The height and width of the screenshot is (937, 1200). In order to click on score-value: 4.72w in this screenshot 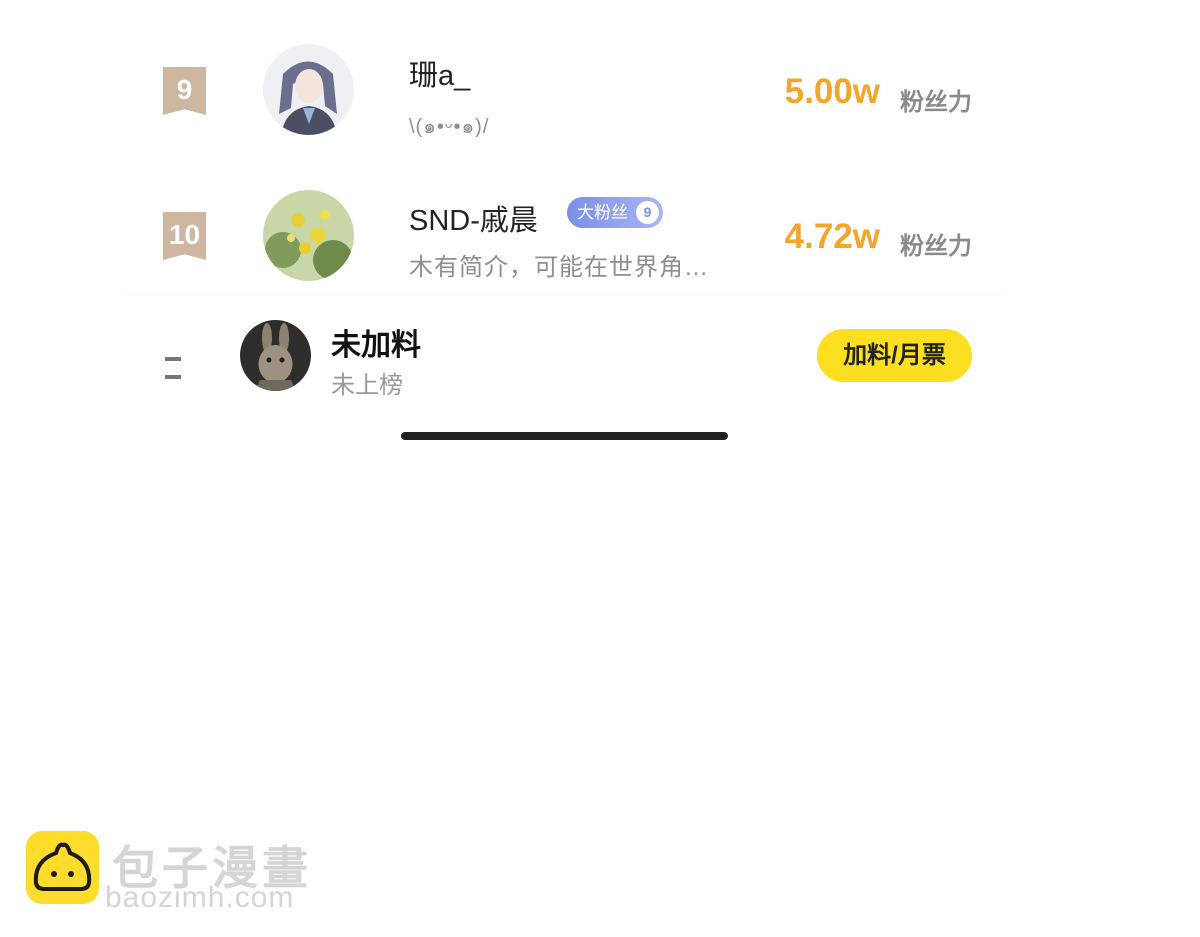, I will do `click(832, 236)`.